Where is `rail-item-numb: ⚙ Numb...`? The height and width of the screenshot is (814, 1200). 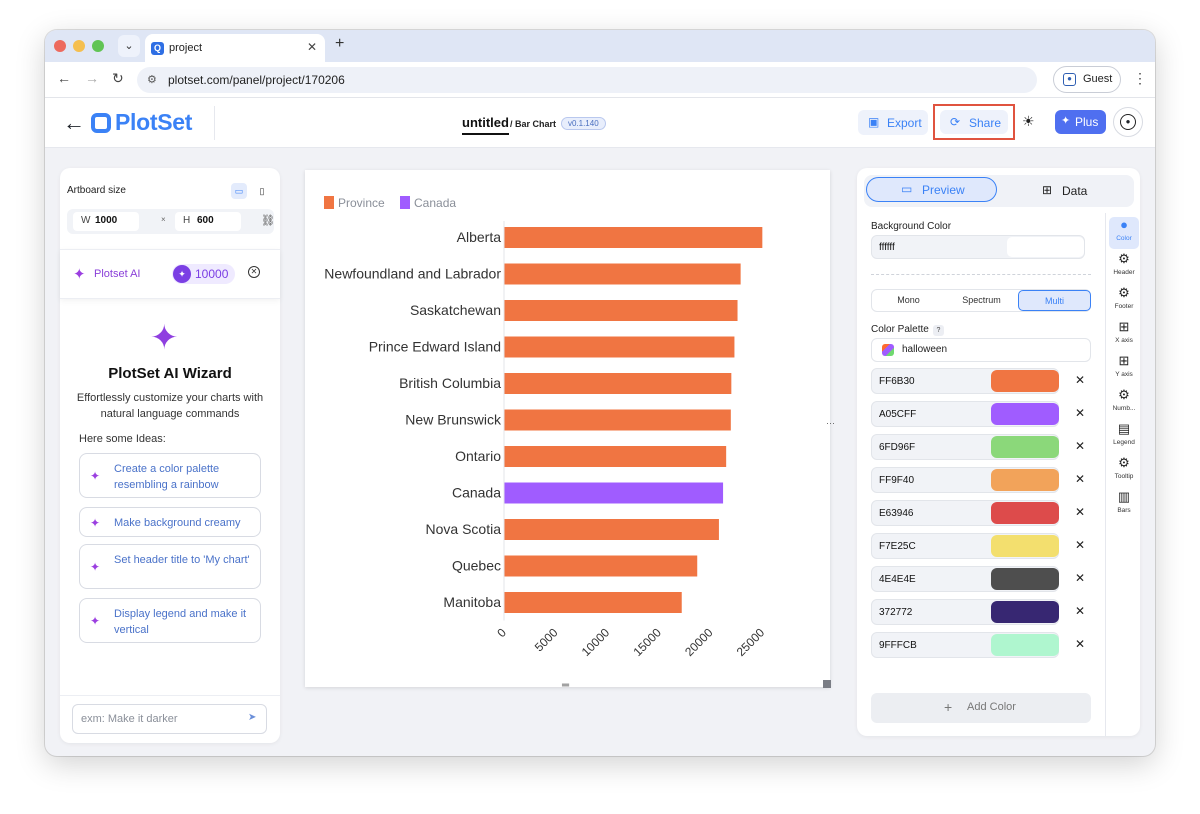
rail-item-numb: ⚙ Numb... is located at coordinates (1124, 403).